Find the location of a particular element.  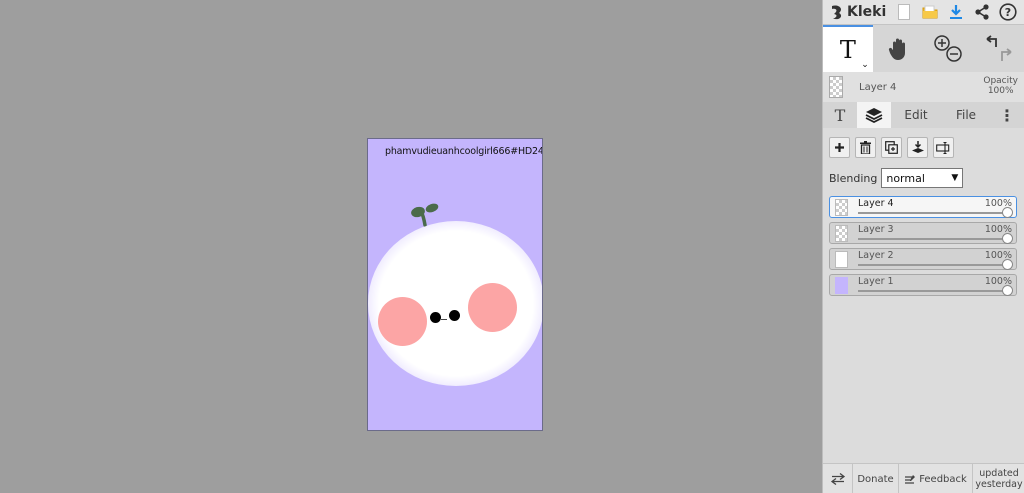

download-icon is located at coordinates (956, 12).